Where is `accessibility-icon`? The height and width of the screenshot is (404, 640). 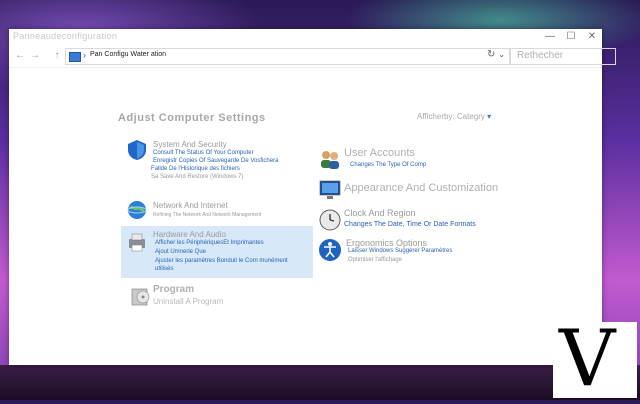
accessibility-icon is located at coordinates (330, 250).